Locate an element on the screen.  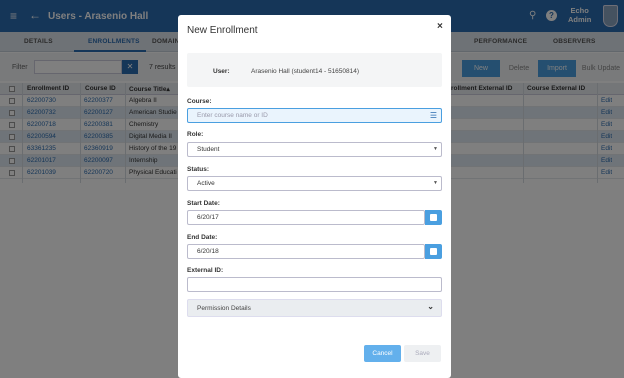
cancel-button: Cancel is located at coordinates (382, 353).